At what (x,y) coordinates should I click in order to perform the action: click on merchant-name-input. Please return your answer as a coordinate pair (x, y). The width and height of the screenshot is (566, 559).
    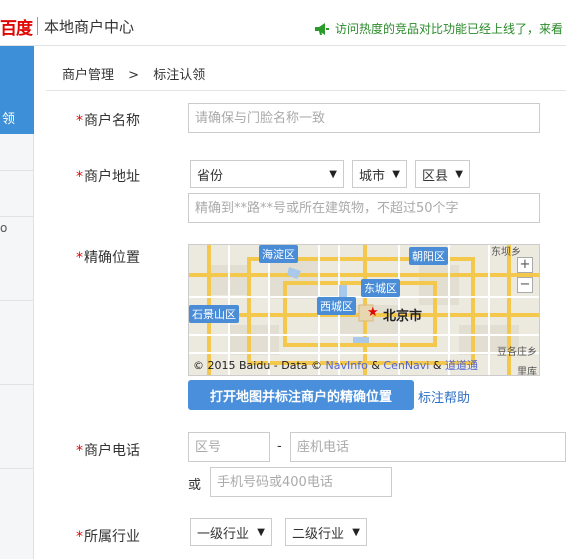
    Looking at the image, I should click on (364, 118).